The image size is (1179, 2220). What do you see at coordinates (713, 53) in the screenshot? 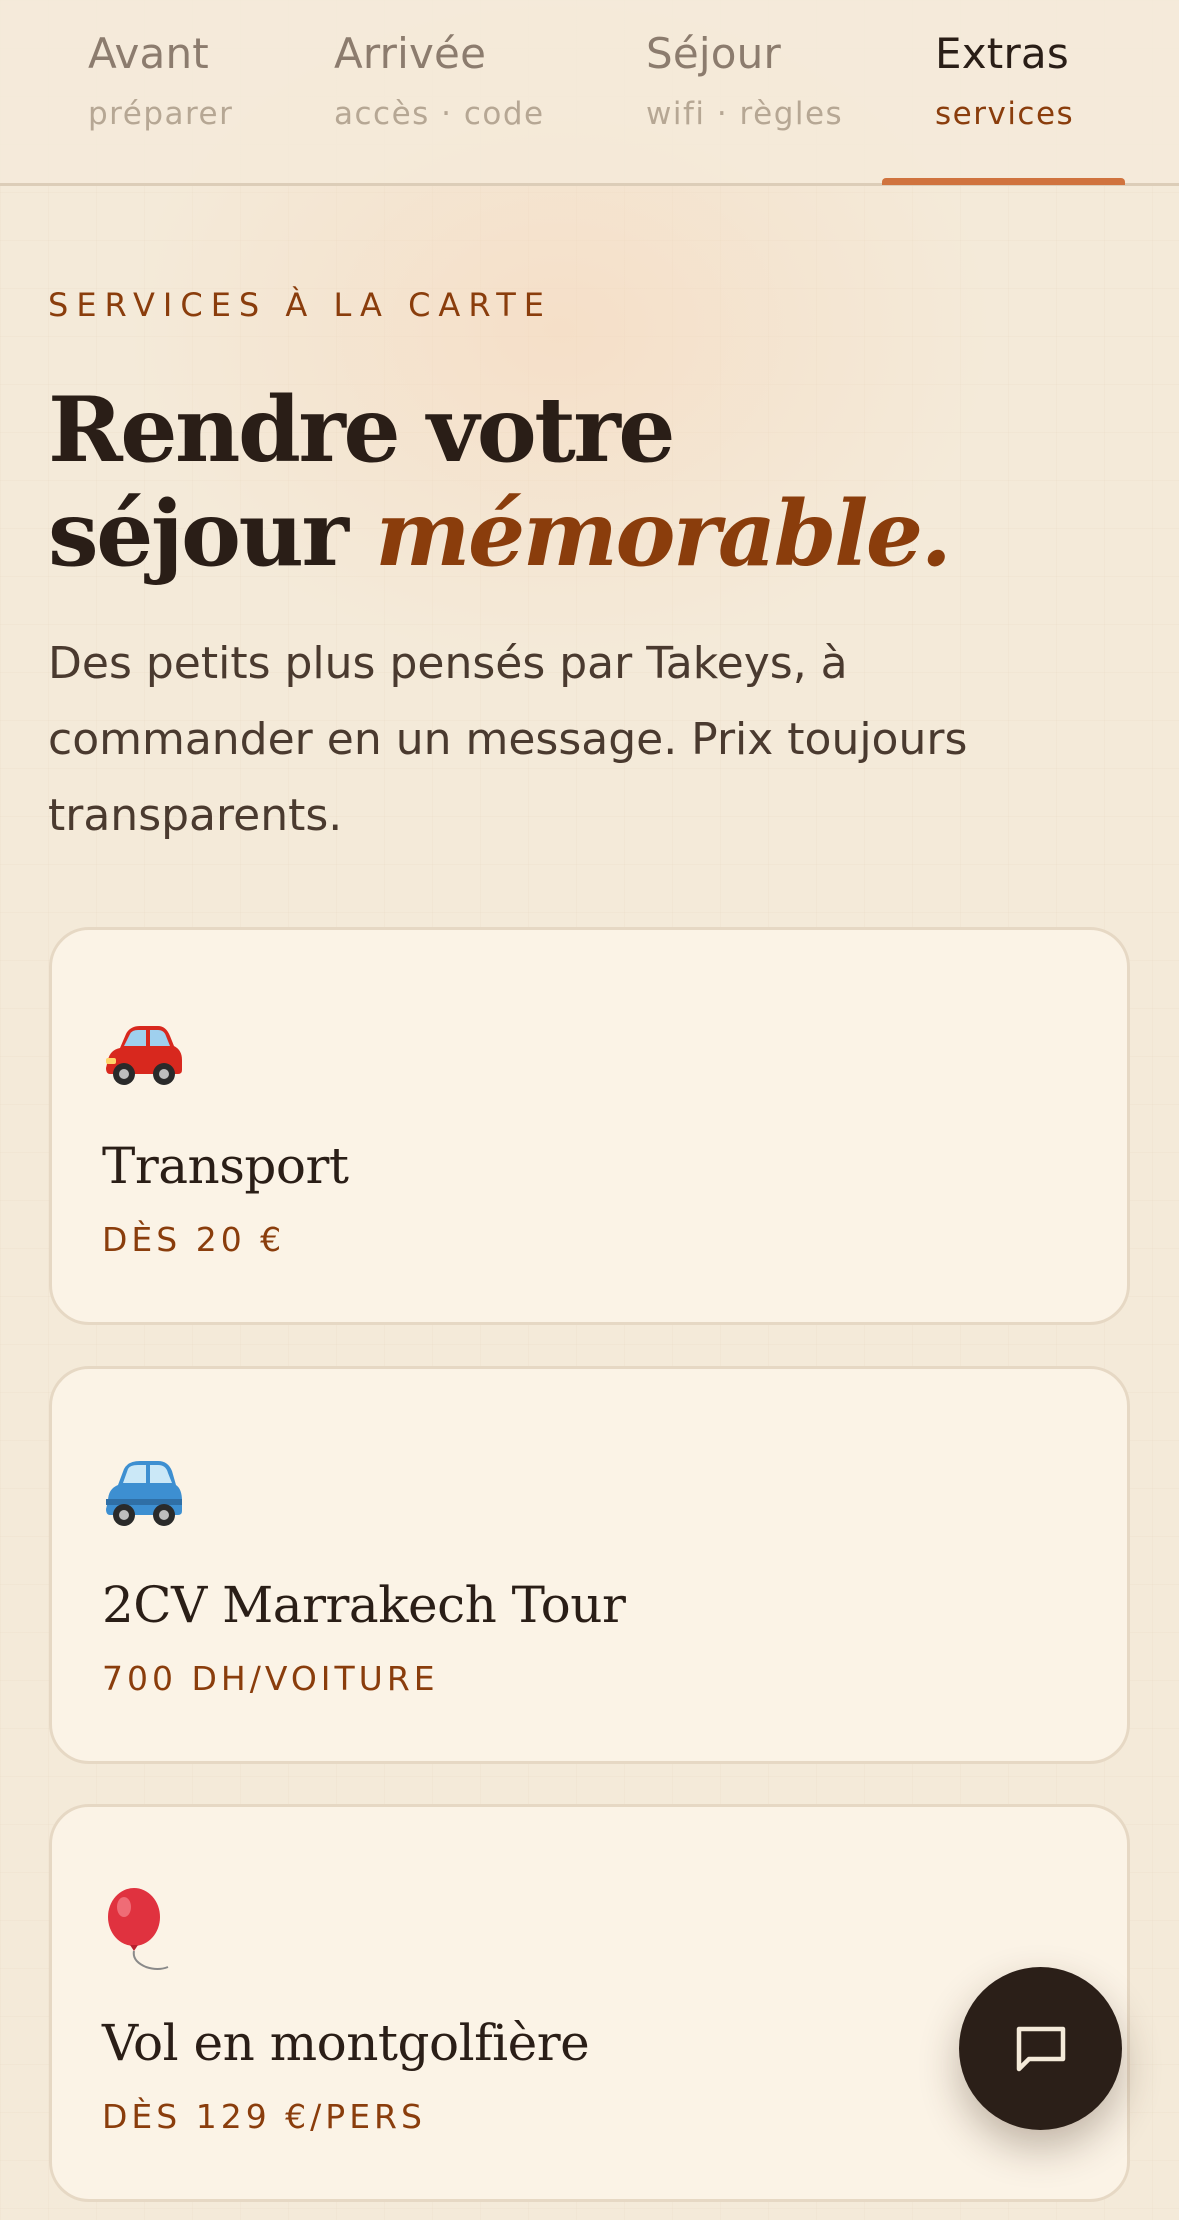
I see `tab-title: Séjour` at bounding box center [713, 53].